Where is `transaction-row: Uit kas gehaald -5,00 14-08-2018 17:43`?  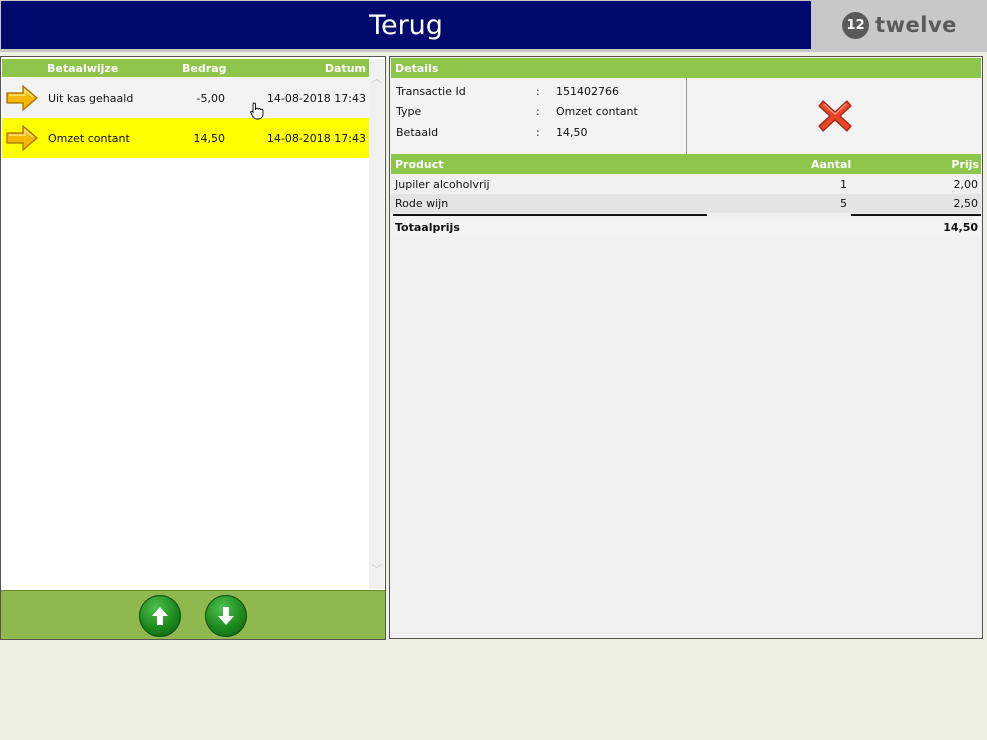
transaction-row: Uit kas gehaald -5,00 14-08-2018 17:43 is located at coordinates (185, 98).